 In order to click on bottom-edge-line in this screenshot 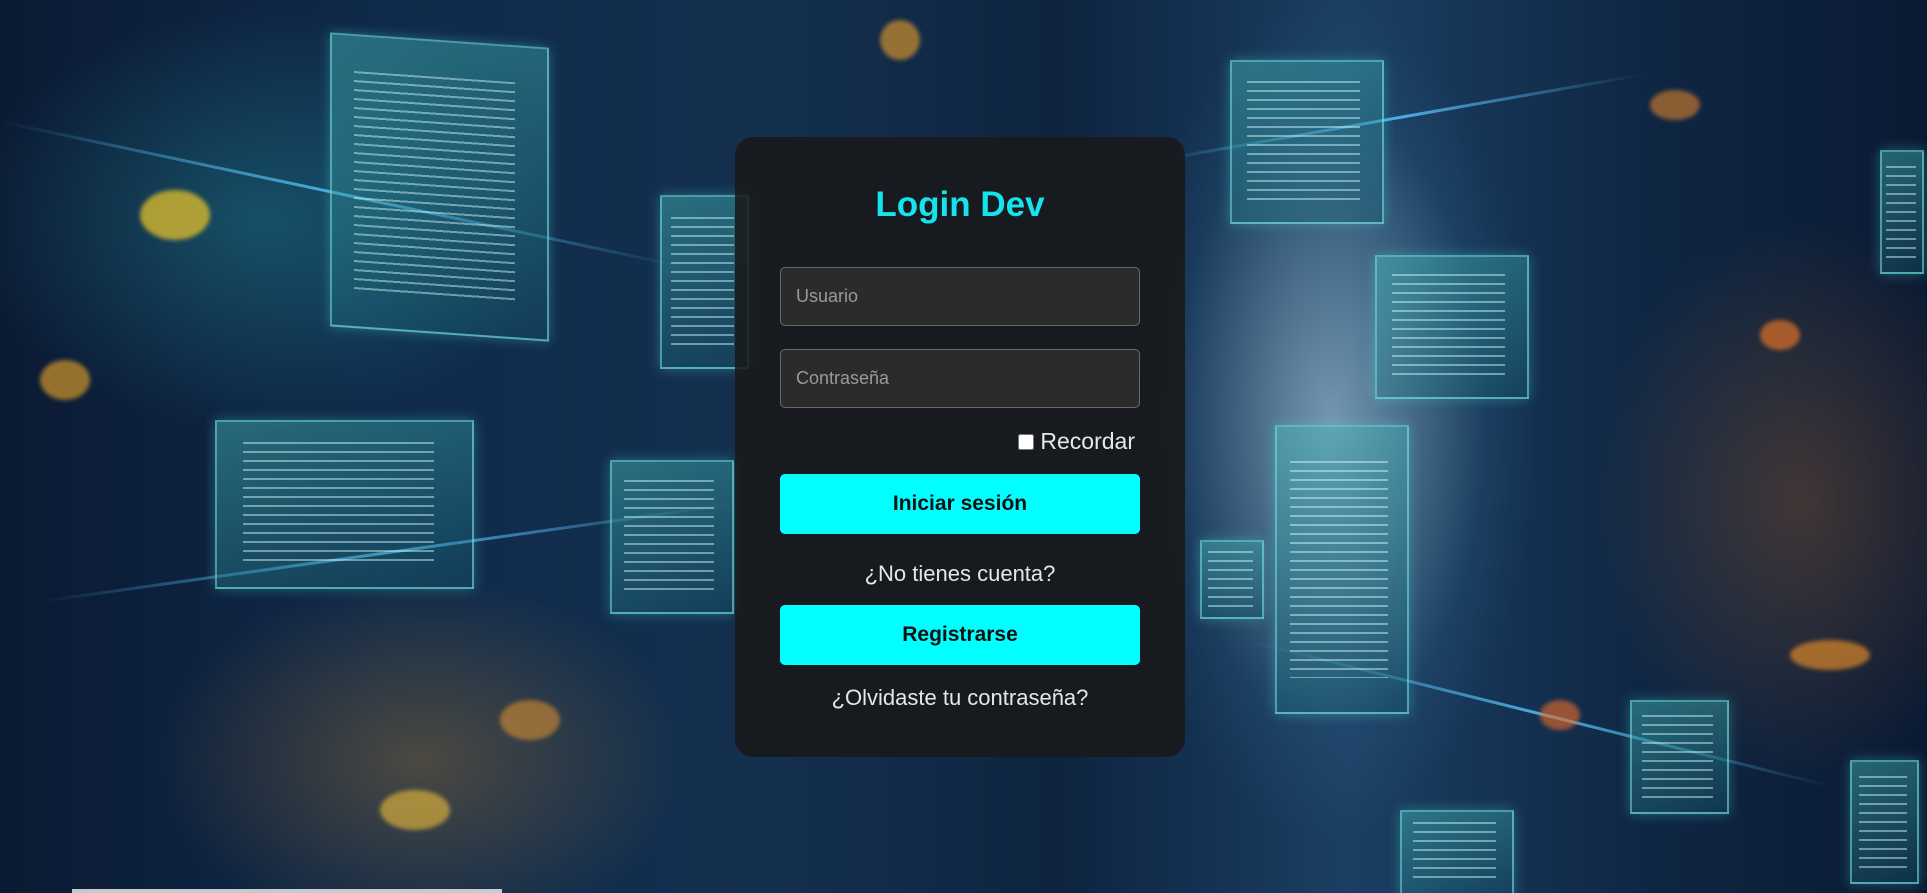, I will do `click(287, 891)`.